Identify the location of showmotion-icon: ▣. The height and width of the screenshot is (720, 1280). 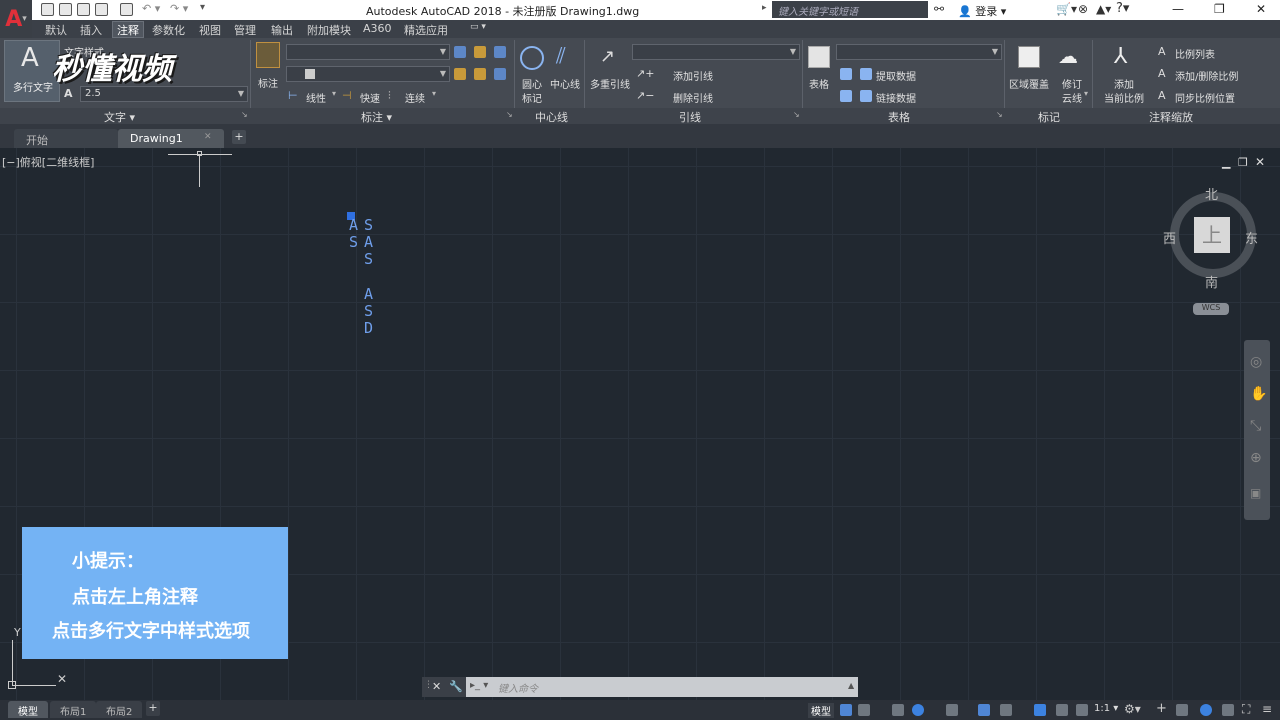
(1255, 493).